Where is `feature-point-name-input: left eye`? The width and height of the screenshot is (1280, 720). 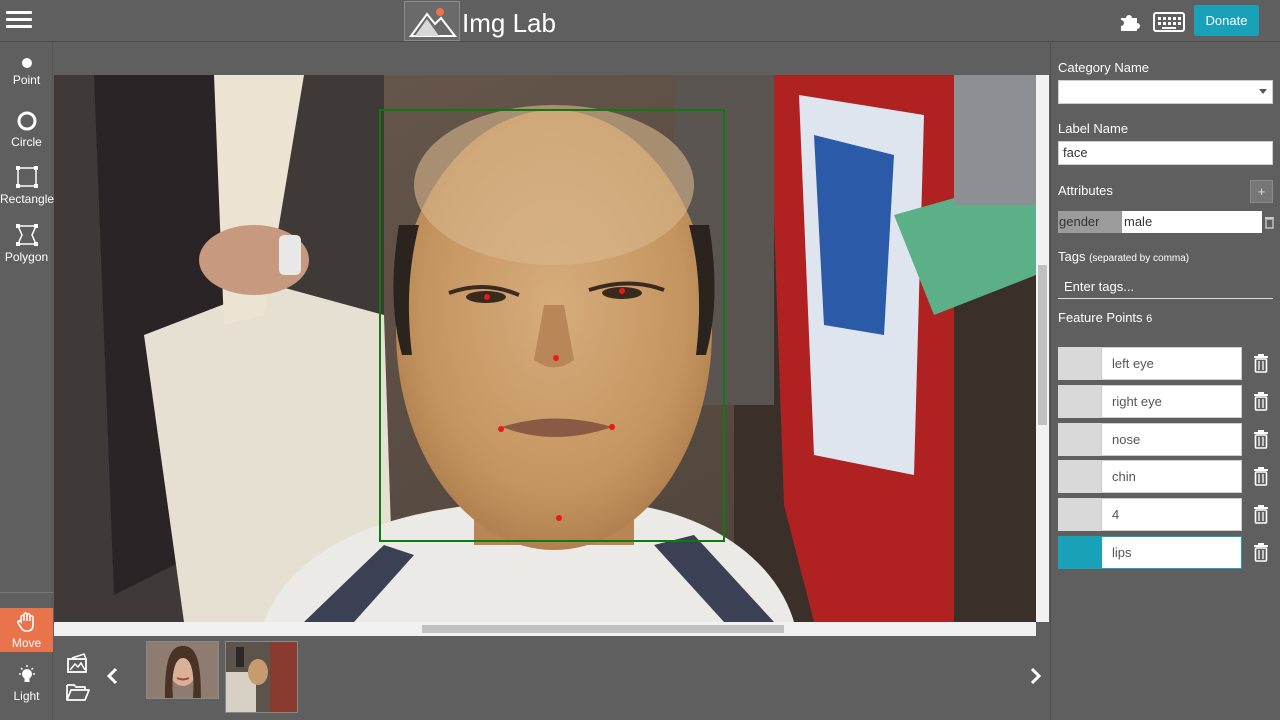 feature-point-name-input: left eye is located at coordinates (1171, 363).